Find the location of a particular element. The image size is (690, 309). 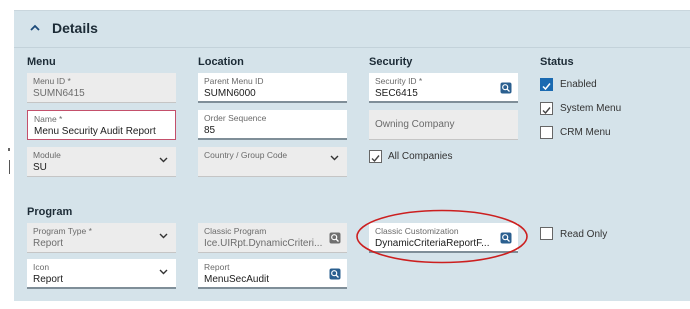

crm-menu-label: CRM Menu is located at coordinates (585, 132).